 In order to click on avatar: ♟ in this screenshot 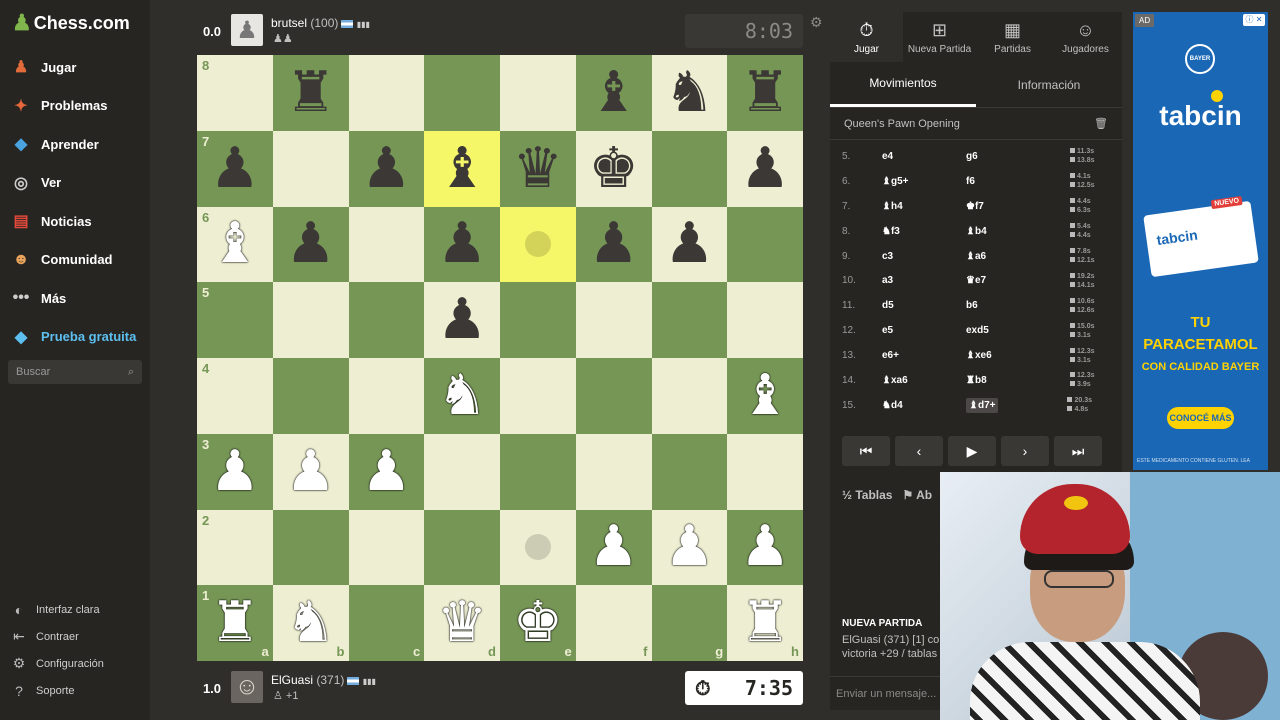, I will do `click(247, 30)`.